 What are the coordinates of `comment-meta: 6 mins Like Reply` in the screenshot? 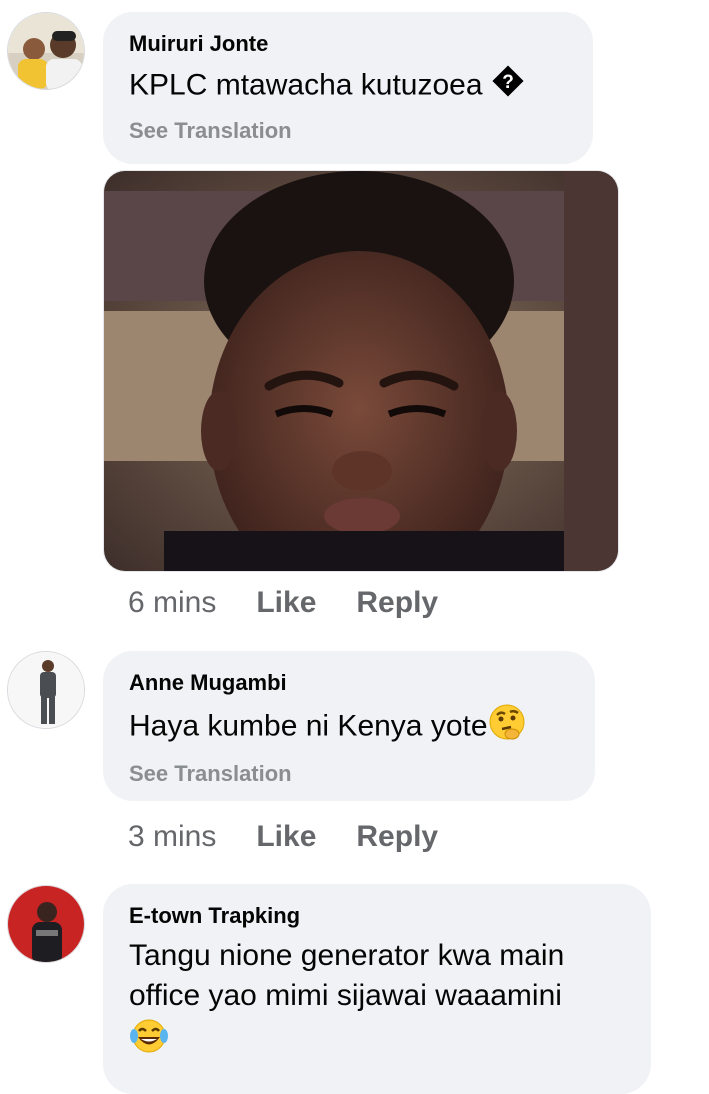 It's located at (283, 603).